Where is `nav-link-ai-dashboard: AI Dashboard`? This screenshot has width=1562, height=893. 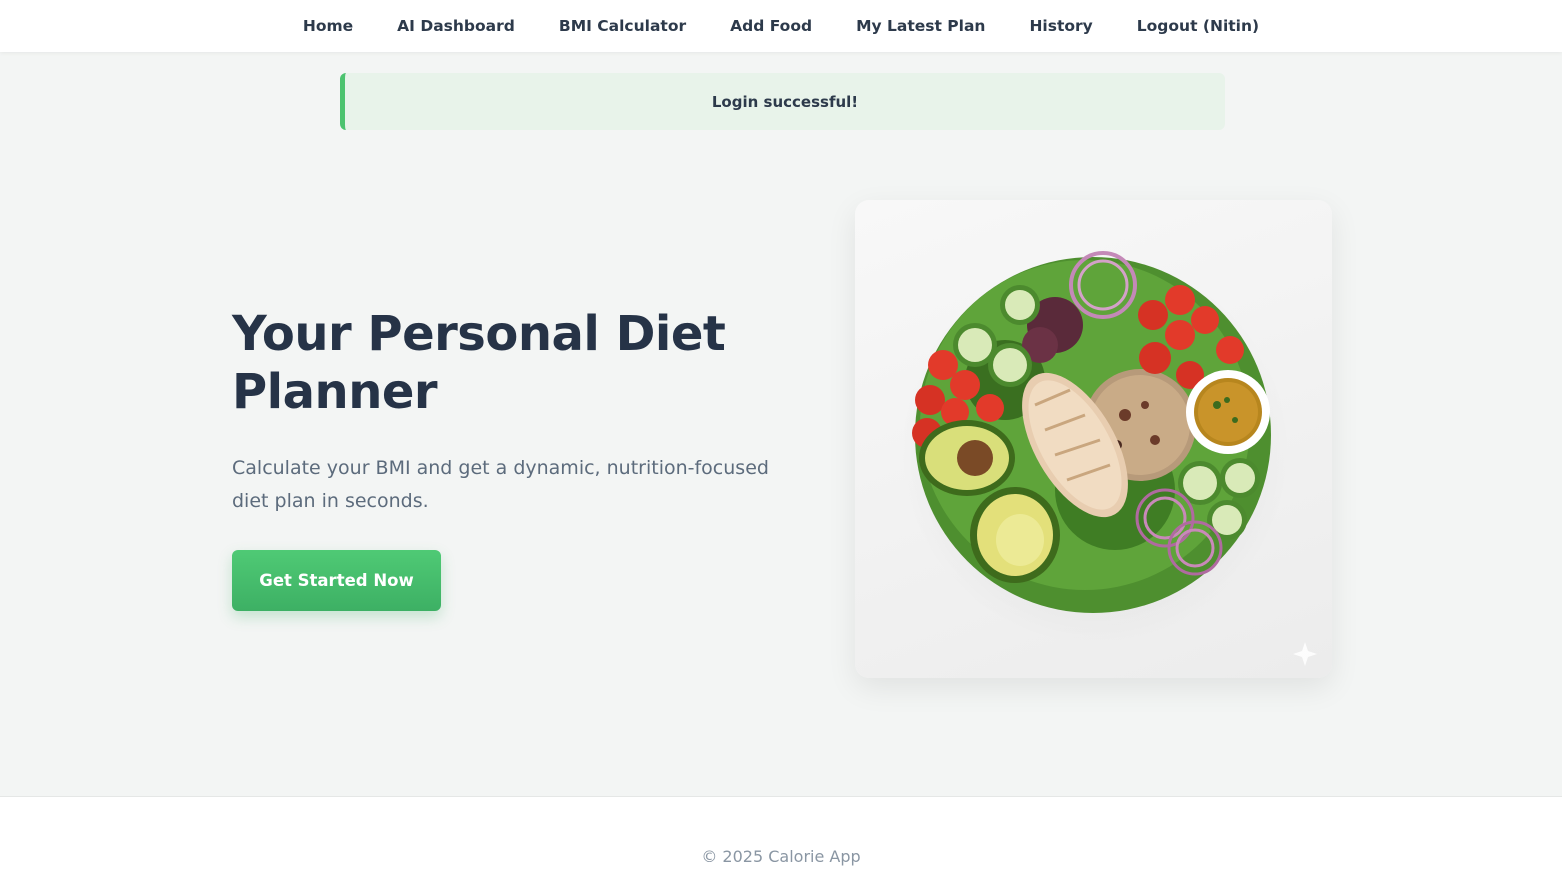
nav-link-ai-dashboard: AI Dashboard is located at coordinates (456, 26).